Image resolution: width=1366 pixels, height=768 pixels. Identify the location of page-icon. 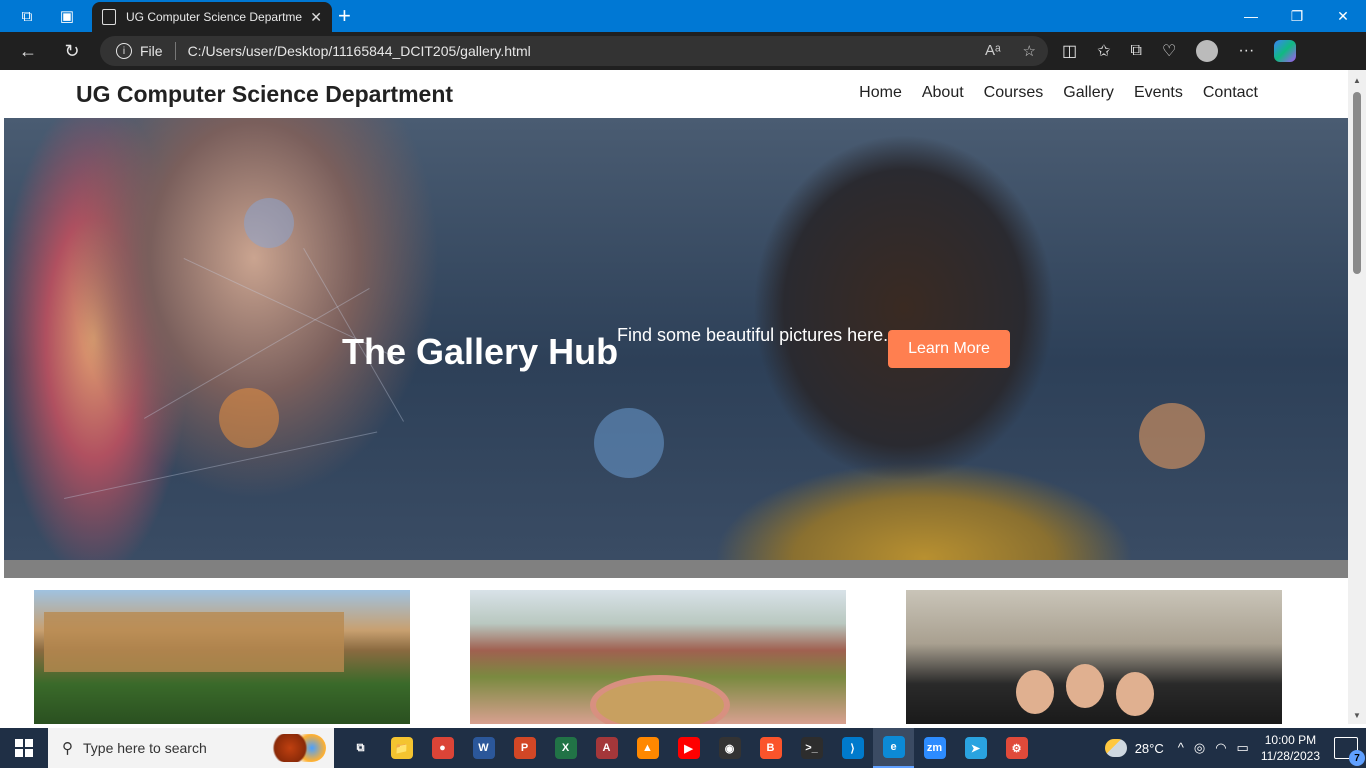
(109, 17).